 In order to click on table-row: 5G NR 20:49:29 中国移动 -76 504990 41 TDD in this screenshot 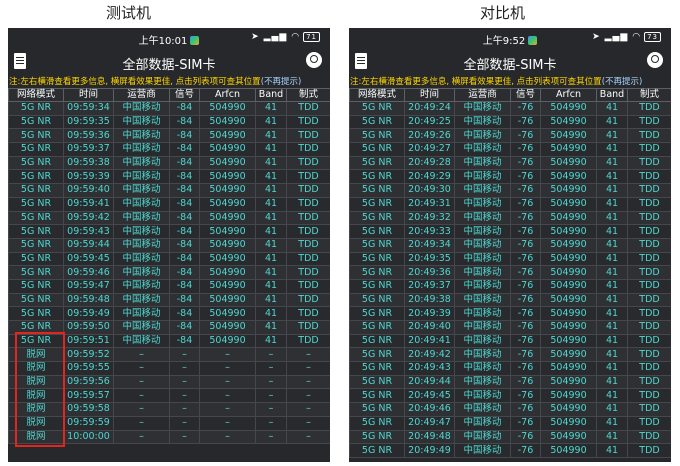, I will do `click(510, 177)`.